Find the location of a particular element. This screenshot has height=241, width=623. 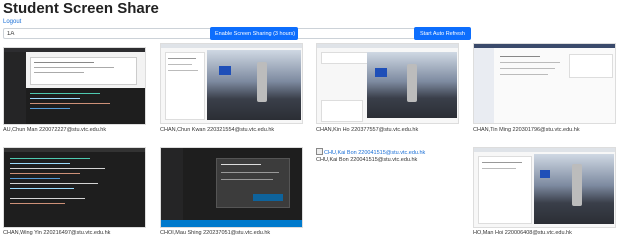

enable-screen-sharing-button: Enable Screen Sharing (3 hours) is located at coordinates (254, 33).